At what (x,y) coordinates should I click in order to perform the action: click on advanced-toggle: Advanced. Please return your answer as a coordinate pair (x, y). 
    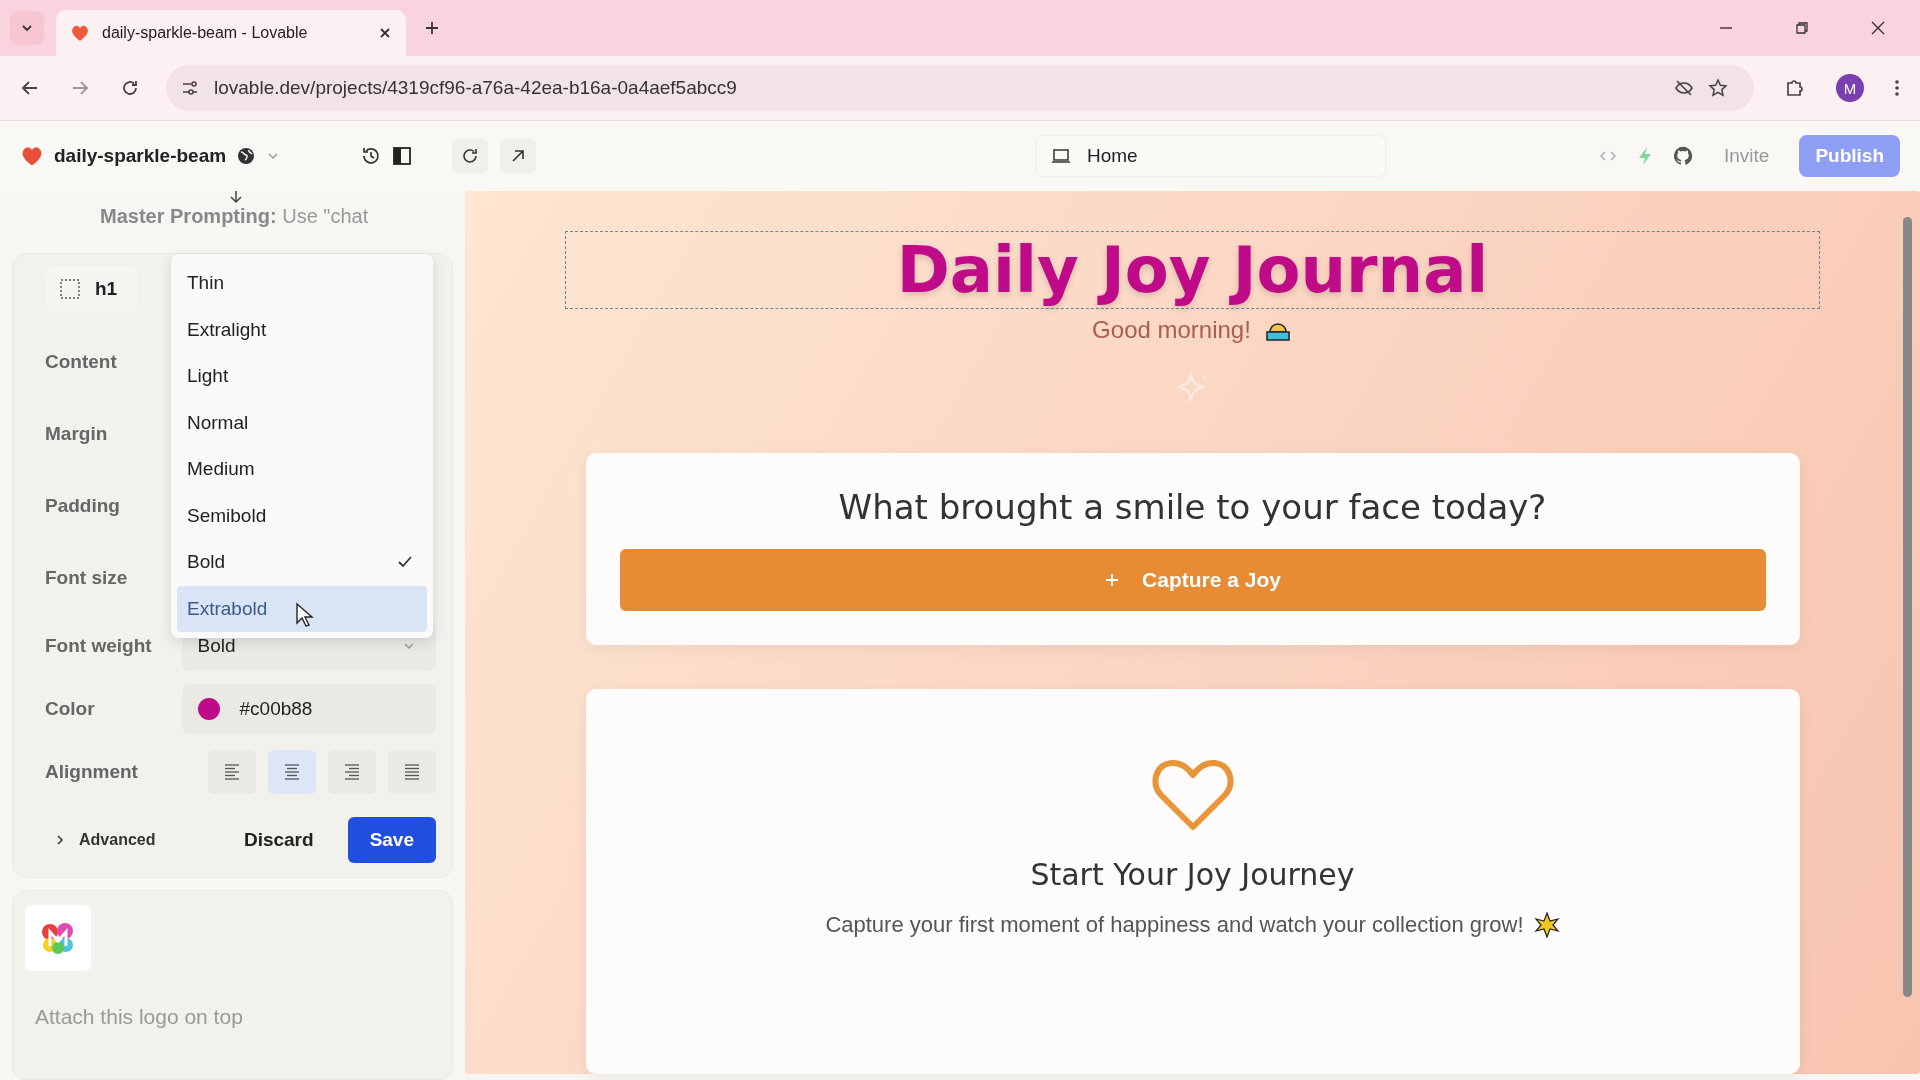
    Looking at the image, I should click on (105, 840).